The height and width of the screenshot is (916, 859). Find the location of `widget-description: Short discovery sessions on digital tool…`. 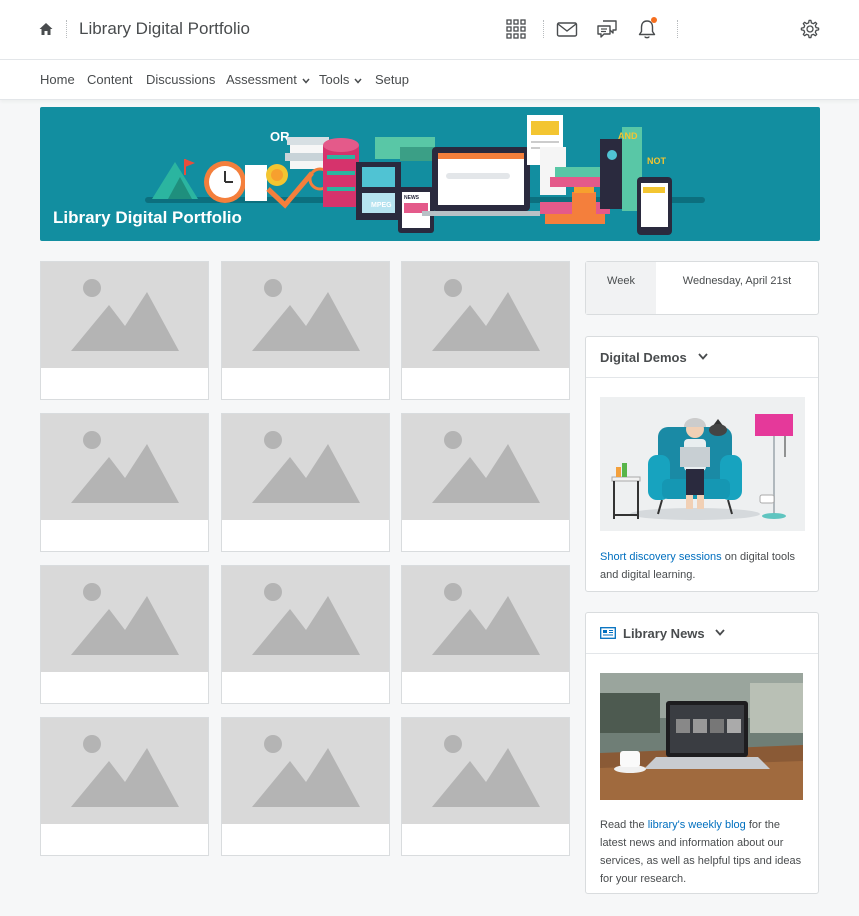

widget-description: Short discovery sessions on digital tool… is located at coordinates (703, 566).